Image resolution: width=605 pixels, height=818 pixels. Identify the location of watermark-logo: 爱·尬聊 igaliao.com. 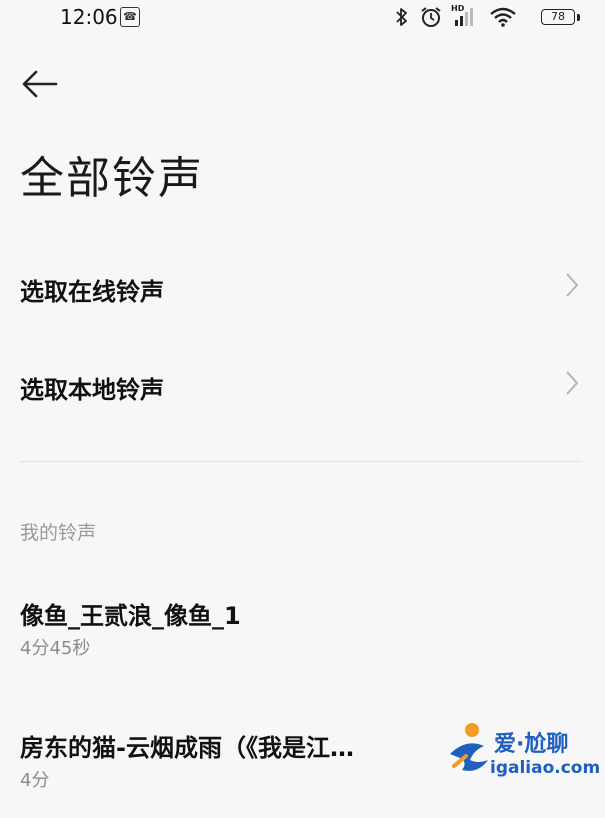
(524, 752).